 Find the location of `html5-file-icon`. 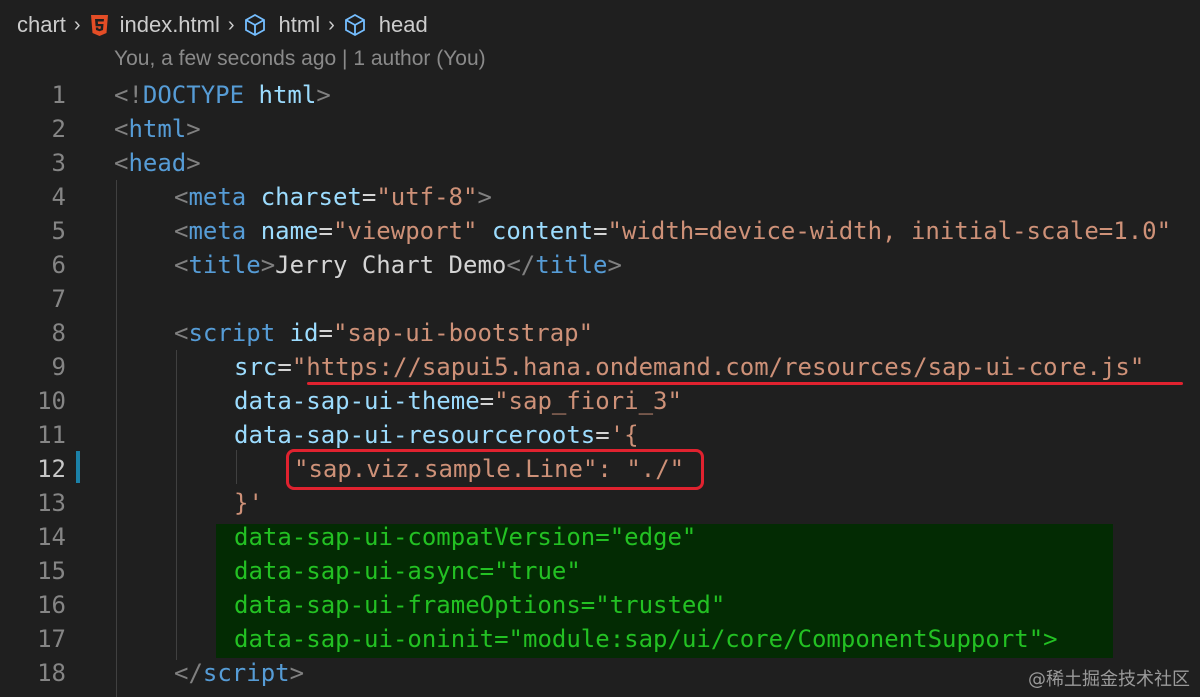

html5-file-icon is located at coordinates (99, 25).